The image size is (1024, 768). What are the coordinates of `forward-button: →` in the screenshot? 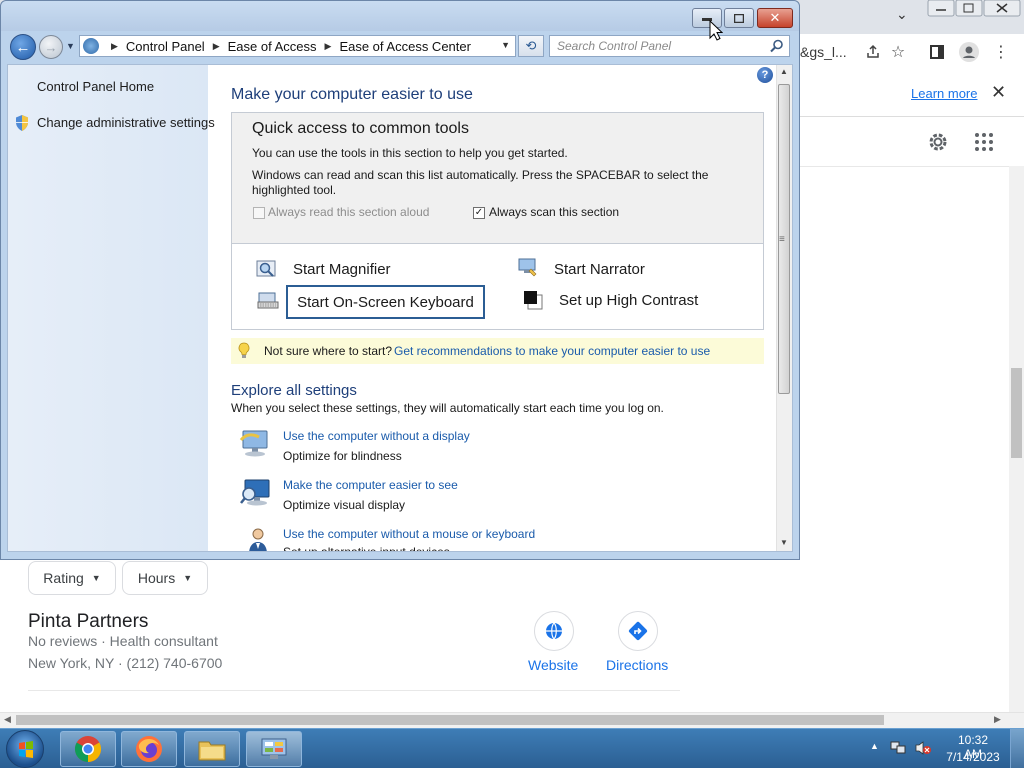 It's located at (51, 47).